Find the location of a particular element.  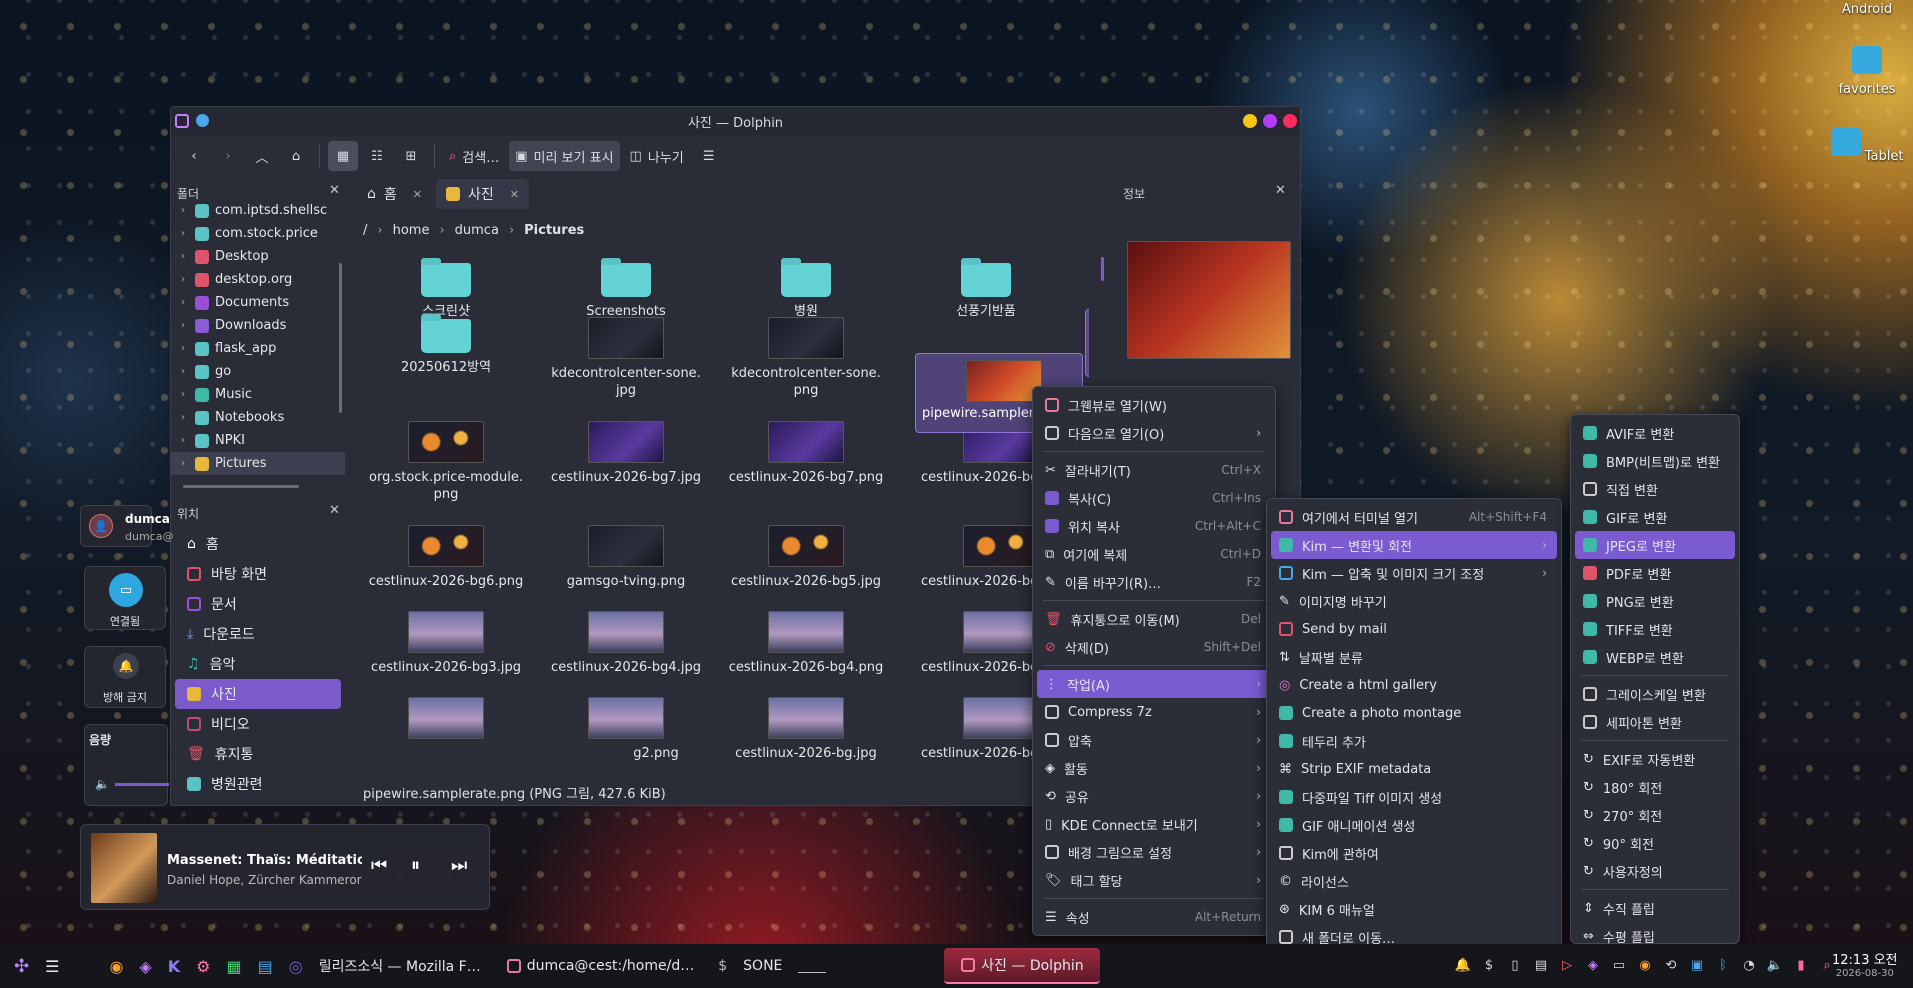

tab-home: ⌂ 홈 ✕ is located at coordinates (394, 194).